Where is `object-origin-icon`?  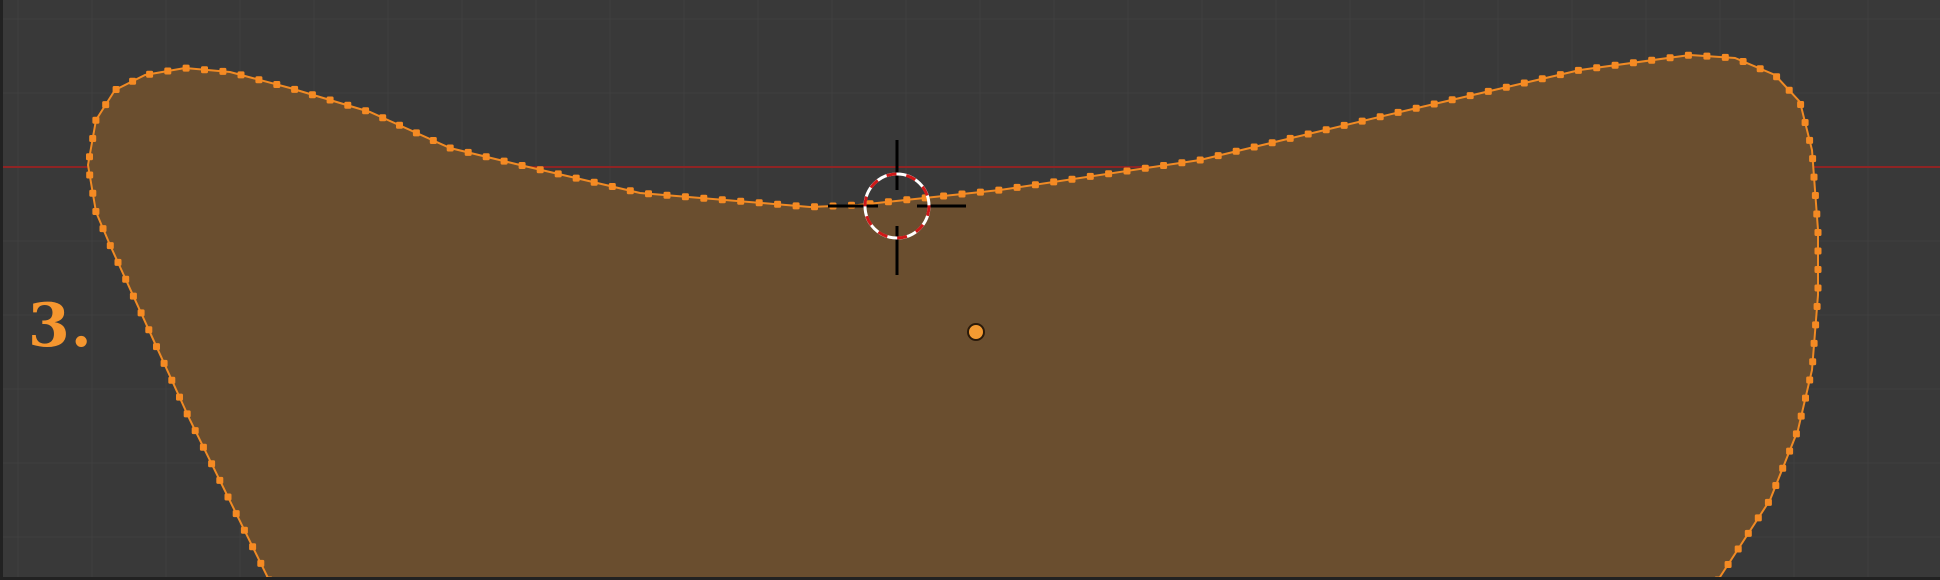 object-origin-icon is located at coordinates (976, 332).